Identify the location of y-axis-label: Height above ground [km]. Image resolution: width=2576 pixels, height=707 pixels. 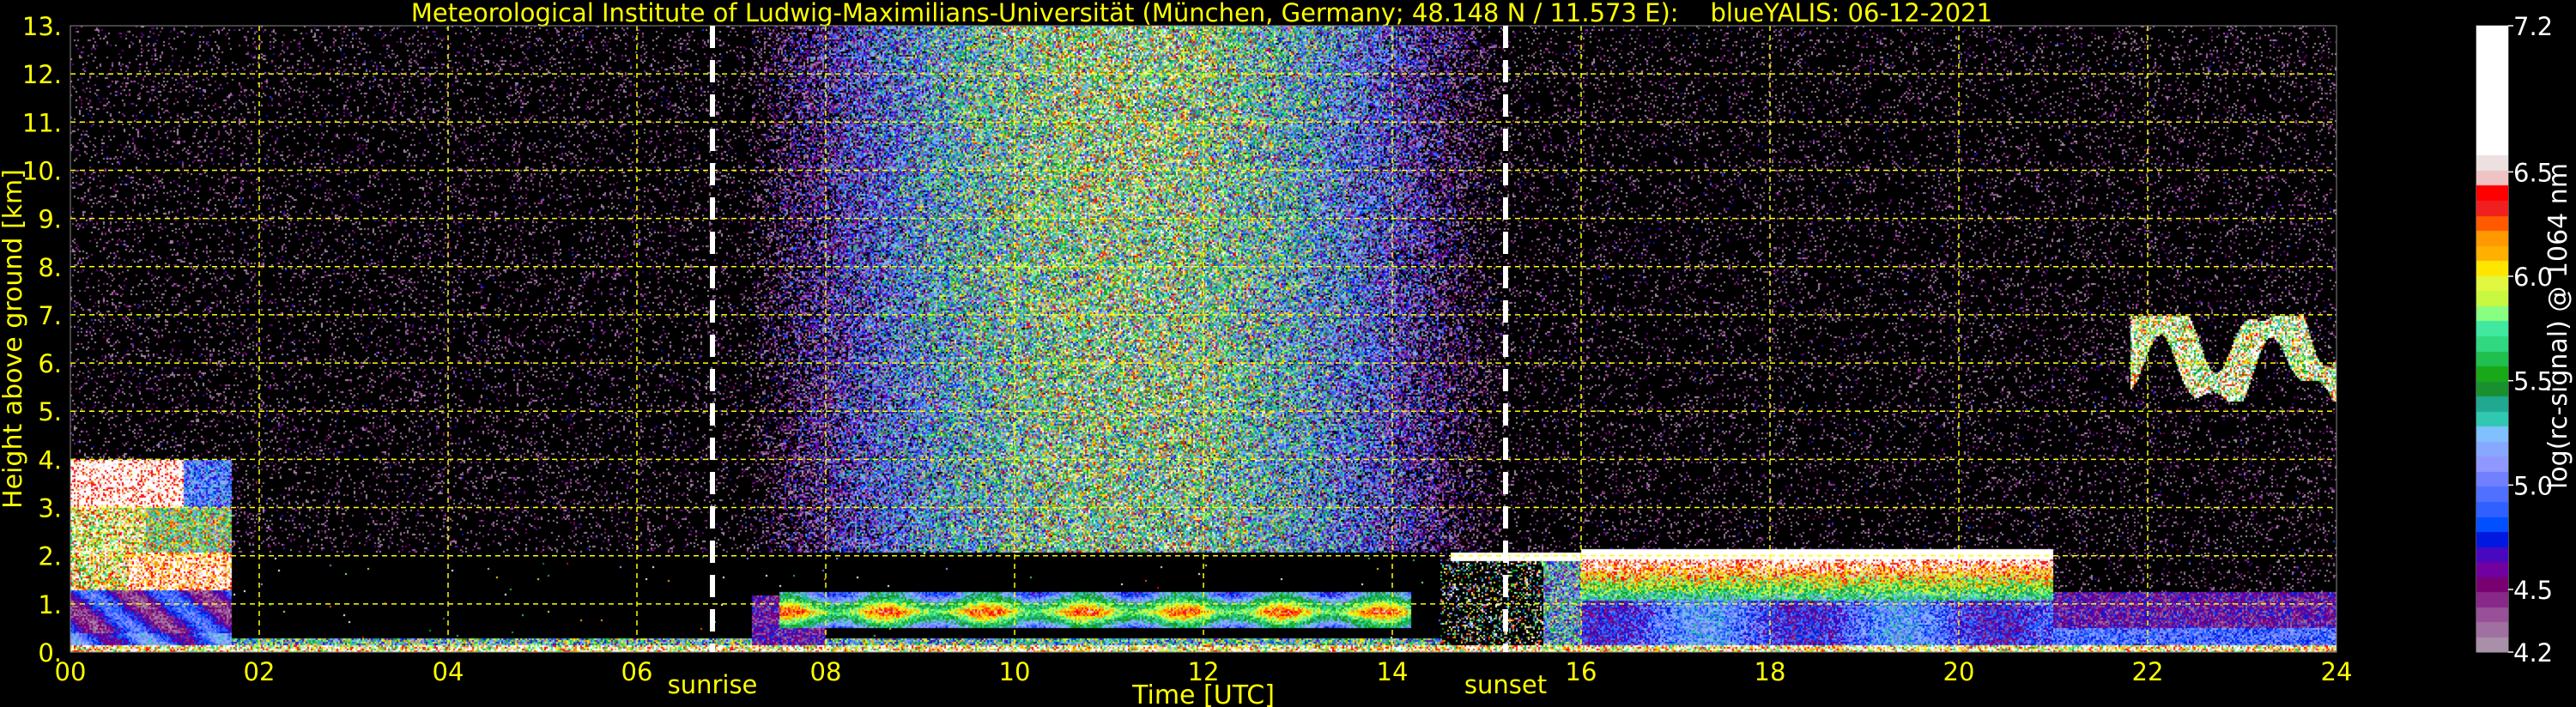
(14, 339).